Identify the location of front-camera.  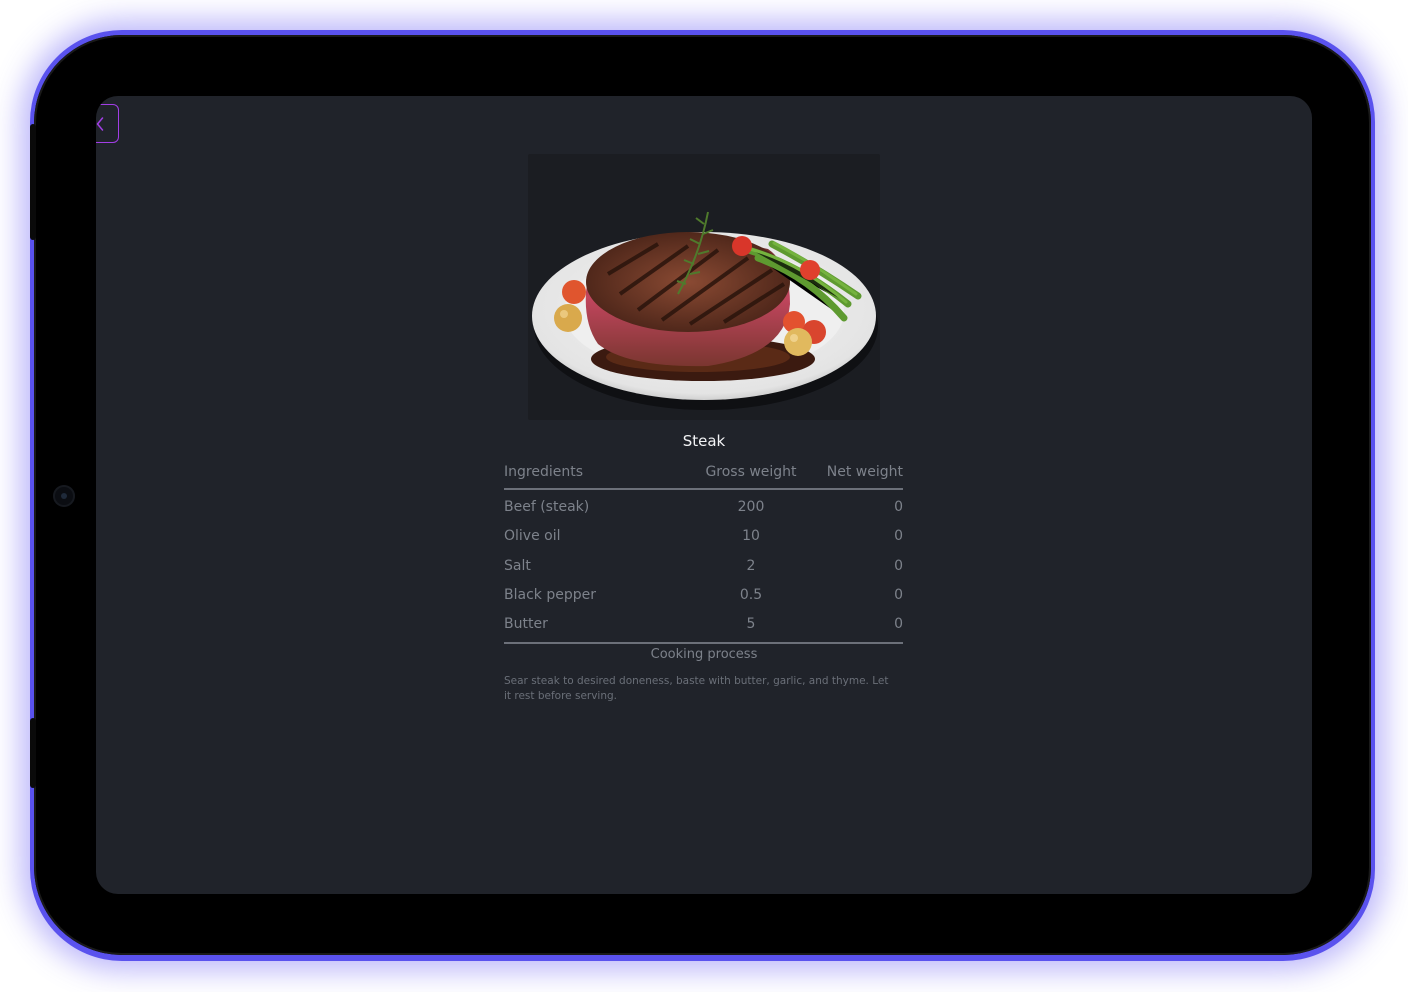
(64, 496).